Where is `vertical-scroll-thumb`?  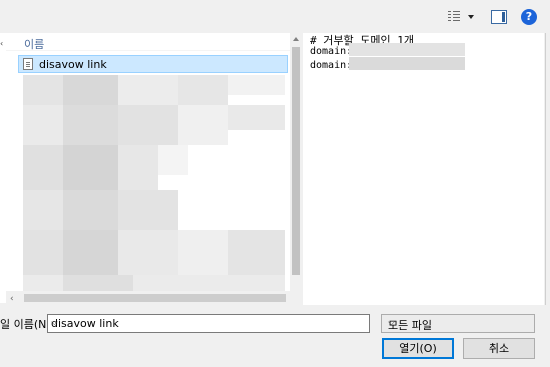 vertical-scroll-thumb is located at coordinates (296, 161).